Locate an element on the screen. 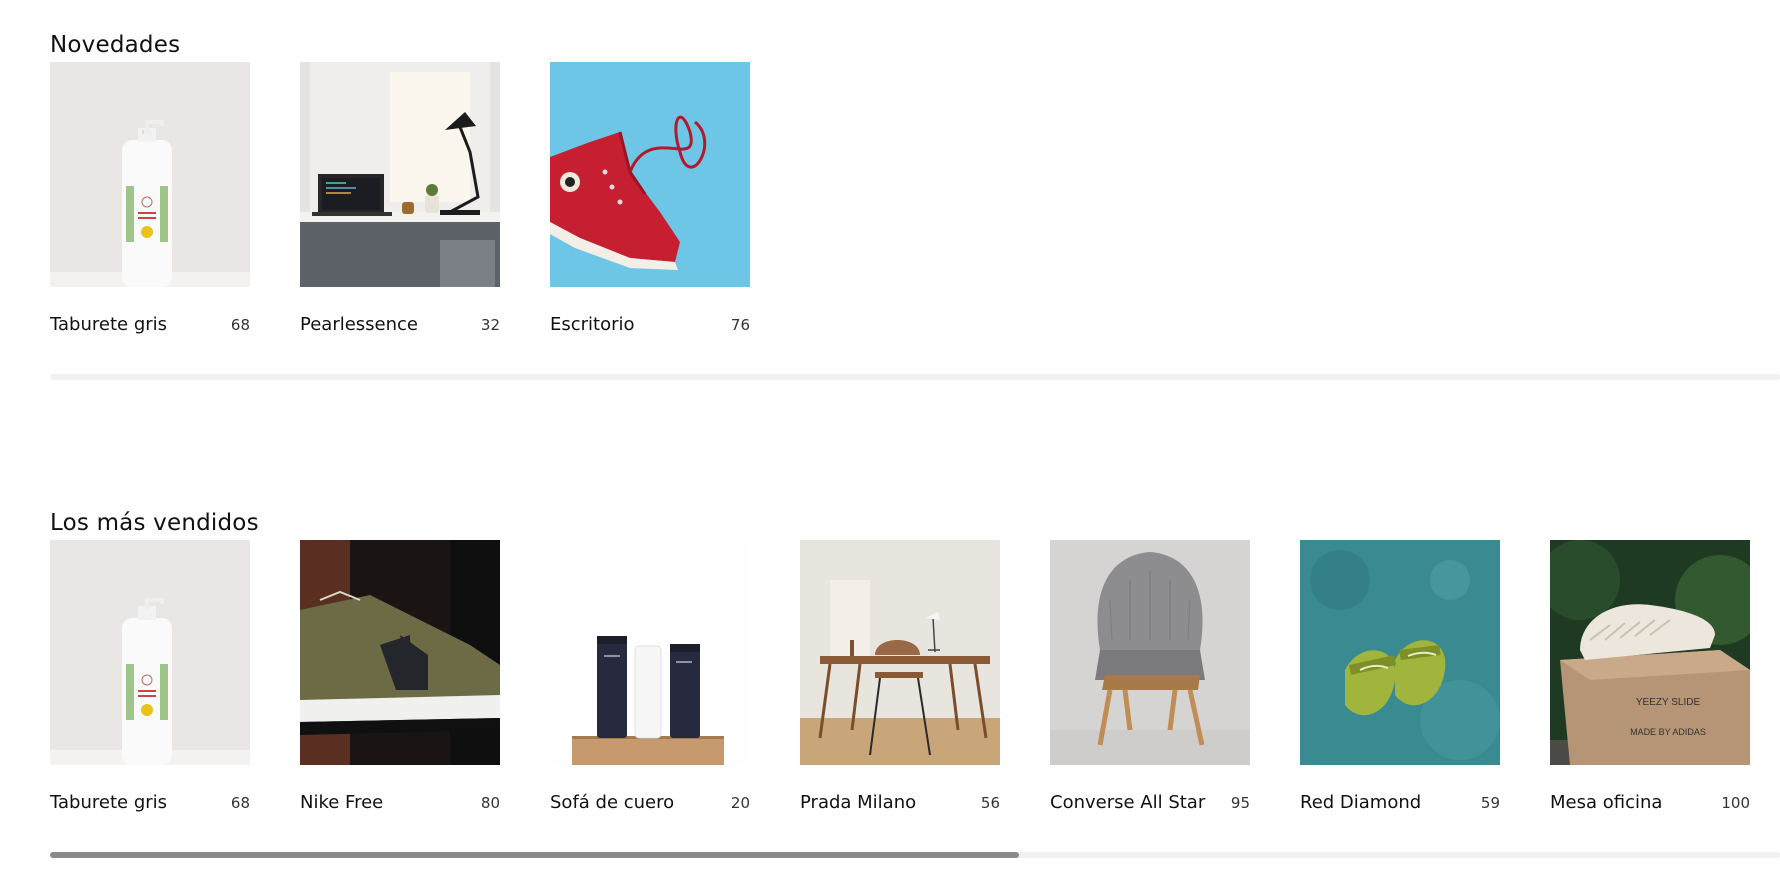 This screenshot has width=1780, height=871. product-count: 20 is located at coordinates (740, 803).